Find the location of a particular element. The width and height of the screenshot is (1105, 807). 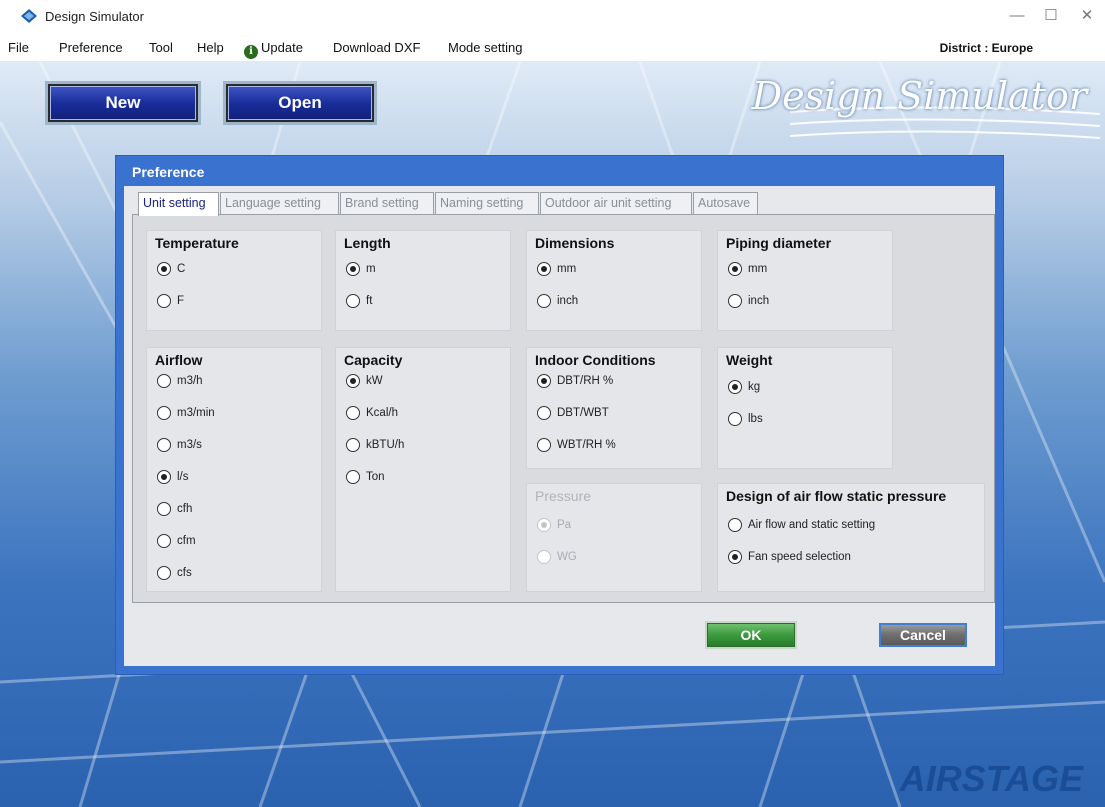

group-title: Design of air flow static pressure is located at coordinates (836, 496).